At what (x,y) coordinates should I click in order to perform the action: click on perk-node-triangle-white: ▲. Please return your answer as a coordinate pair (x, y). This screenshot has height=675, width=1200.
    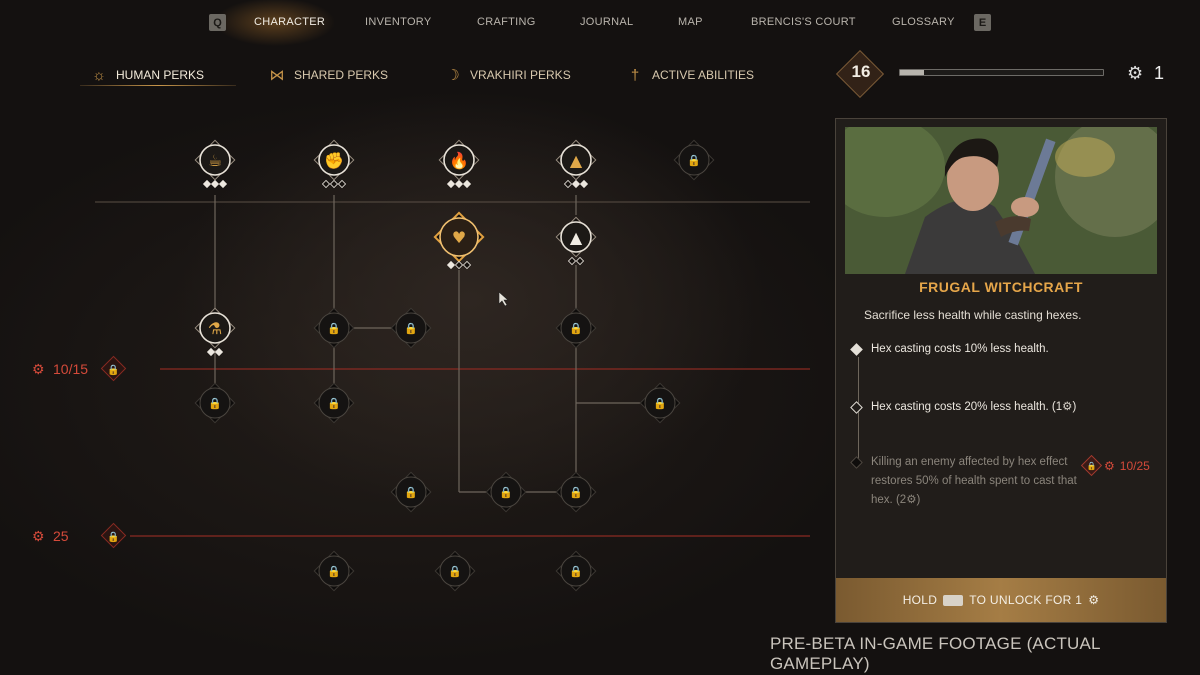
    Looking at the image, I should click on (576, 241).